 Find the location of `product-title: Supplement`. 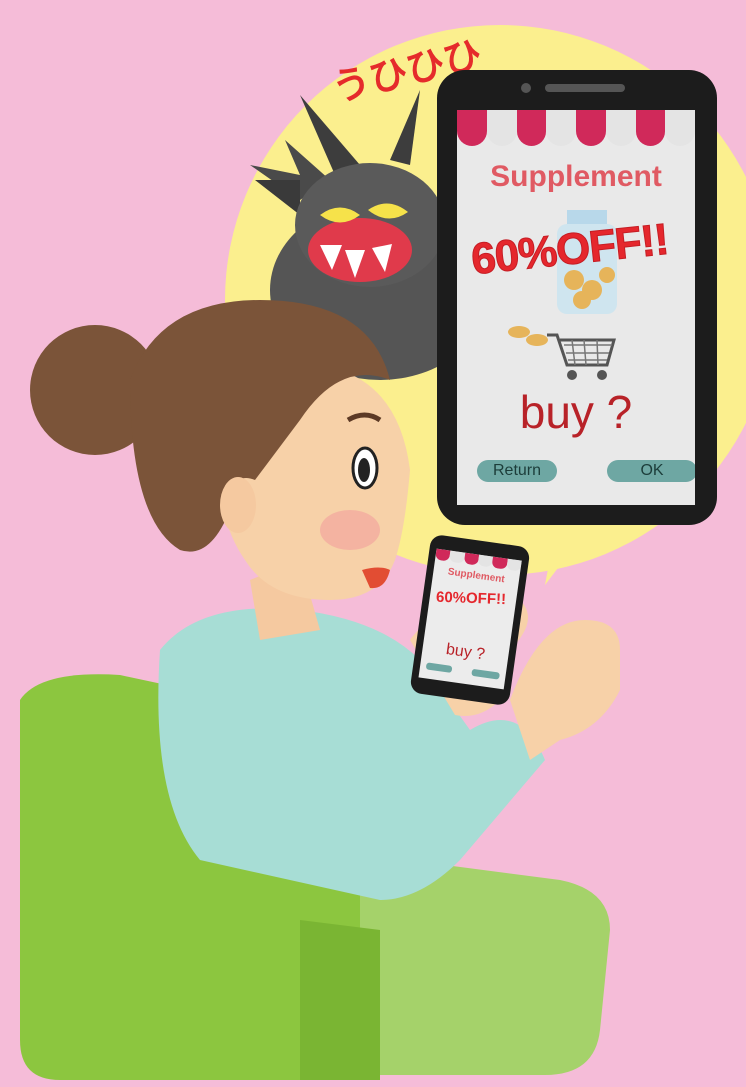

product-title: Supplement is located at coordinates (576, 176).